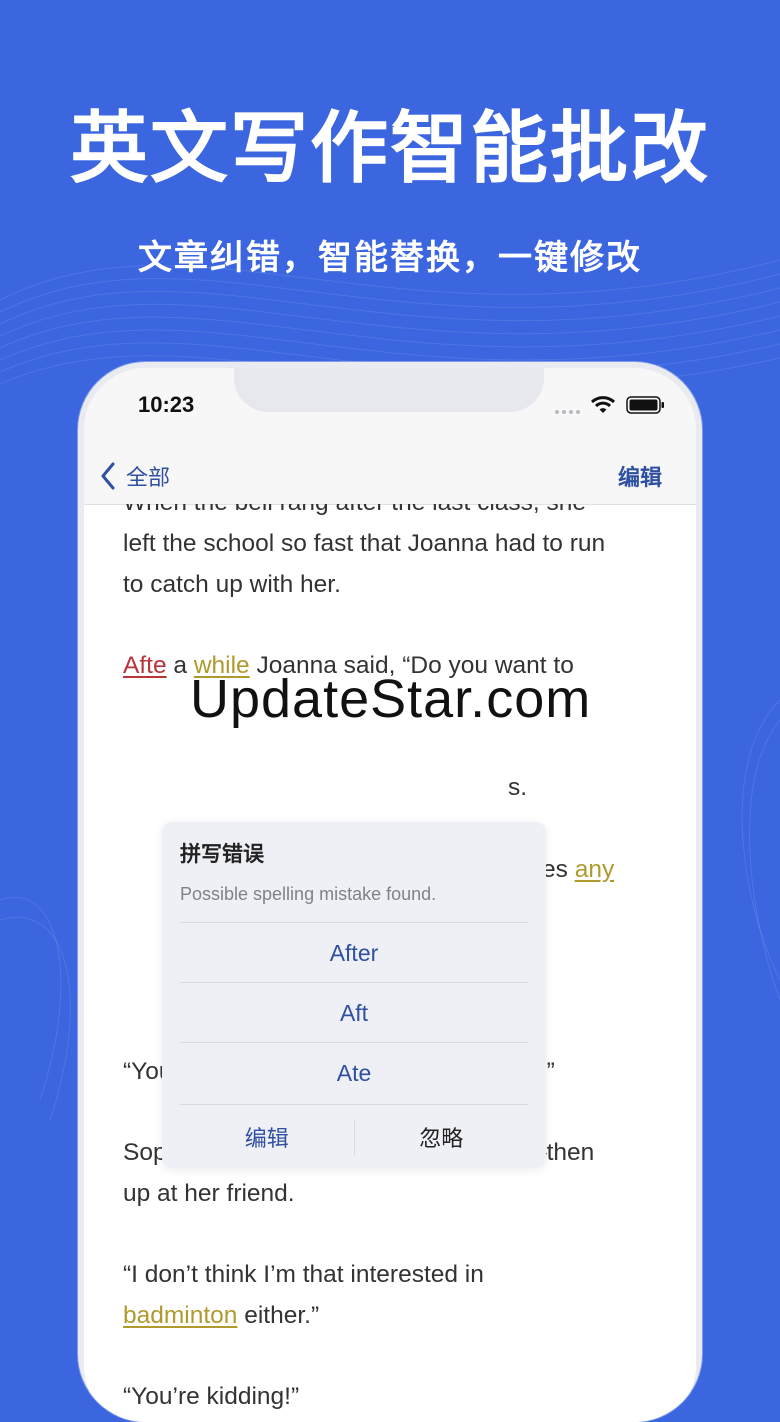 The image size is (780, 1422). I want to click on edit-button: 编辑, so click(640, 476).